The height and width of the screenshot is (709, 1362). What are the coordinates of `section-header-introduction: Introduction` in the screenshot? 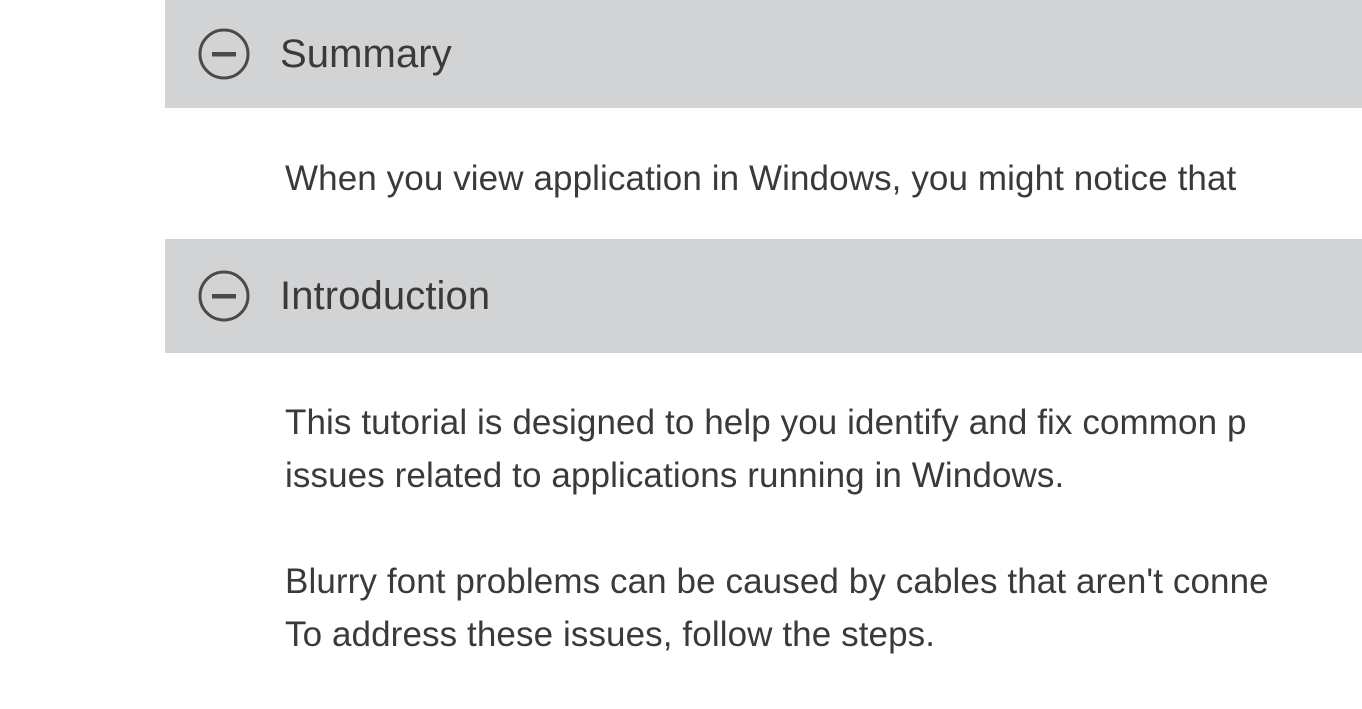 It's located at (763, 296).